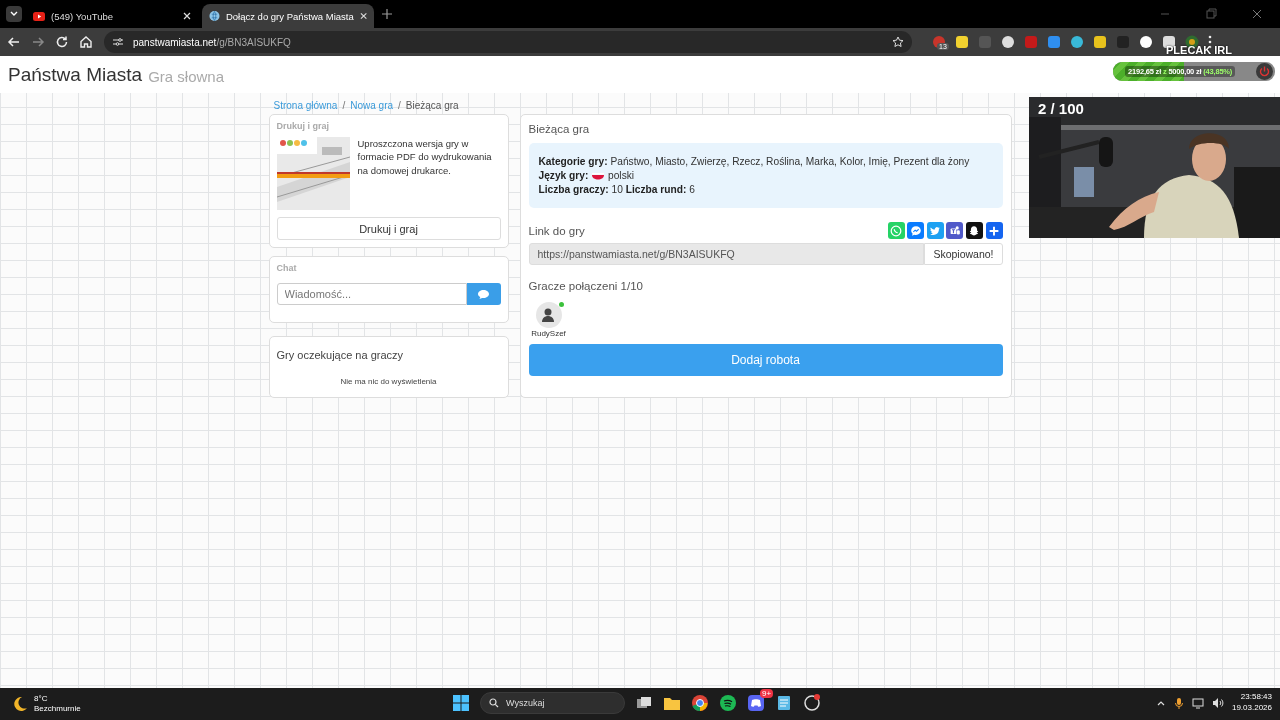 Image resolution: width=1280 pixels, height=720 pixels. Describe the element at coordinates (656, 189) in the screenshot. I see `info-label: Liczba rund:` at that location.